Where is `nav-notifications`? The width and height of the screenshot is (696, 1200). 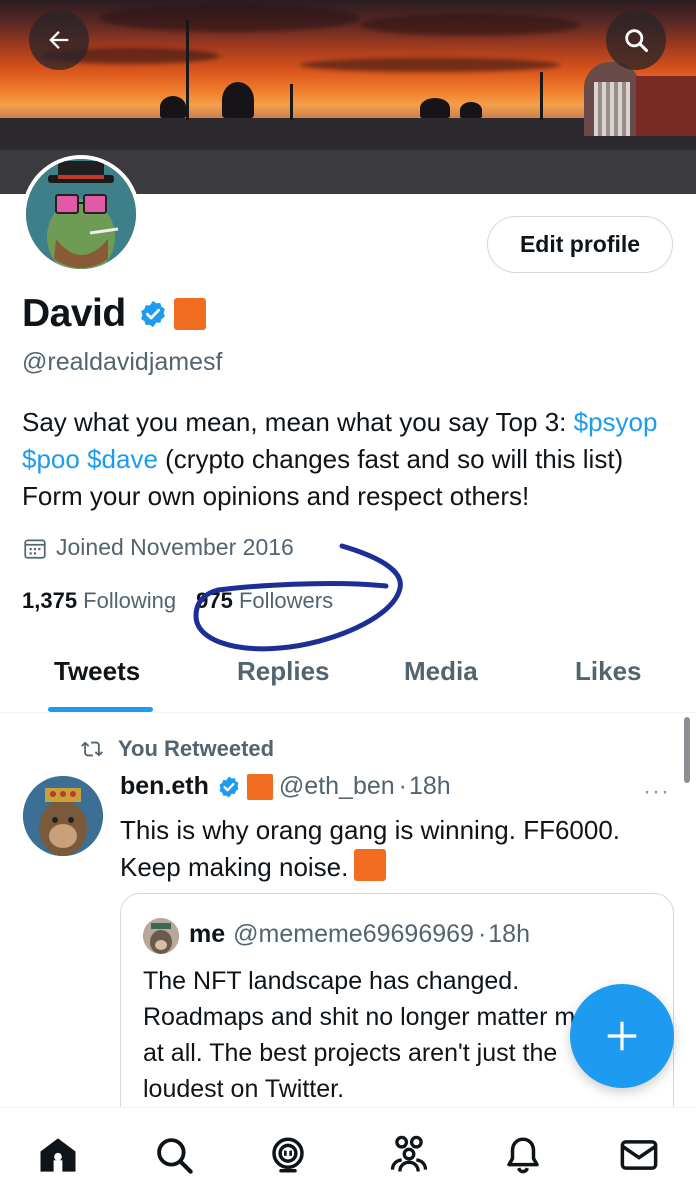
nav-notifications is located at coordinates (523, 1155).